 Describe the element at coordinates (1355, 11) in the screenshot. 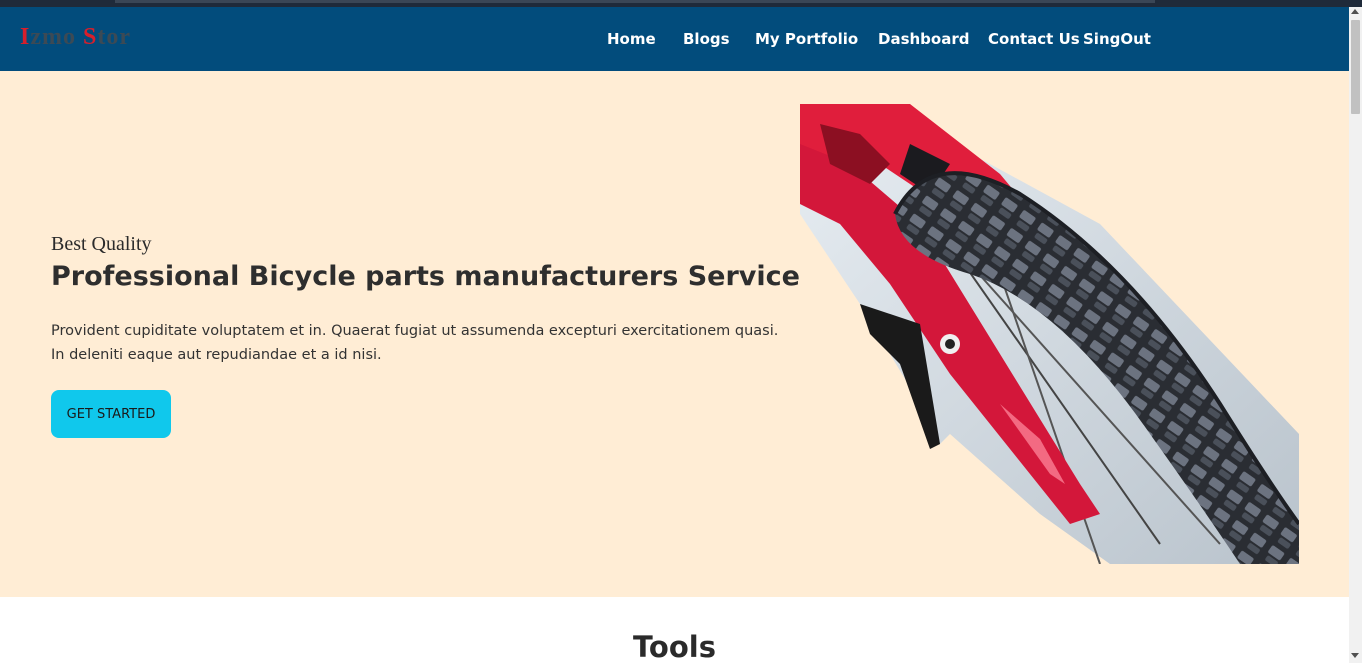

I see `scroll-up-arrow-icon` at that location.